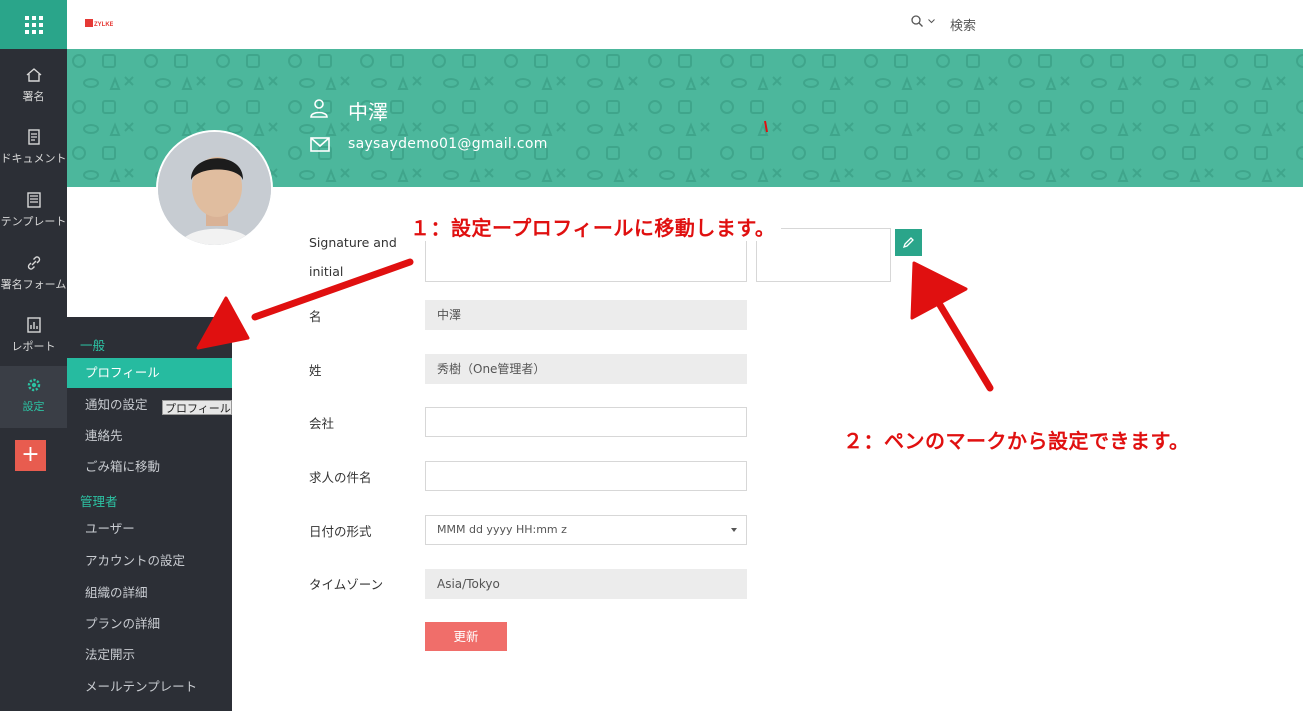  I want to click on avatar-photo, so click(214, 188).